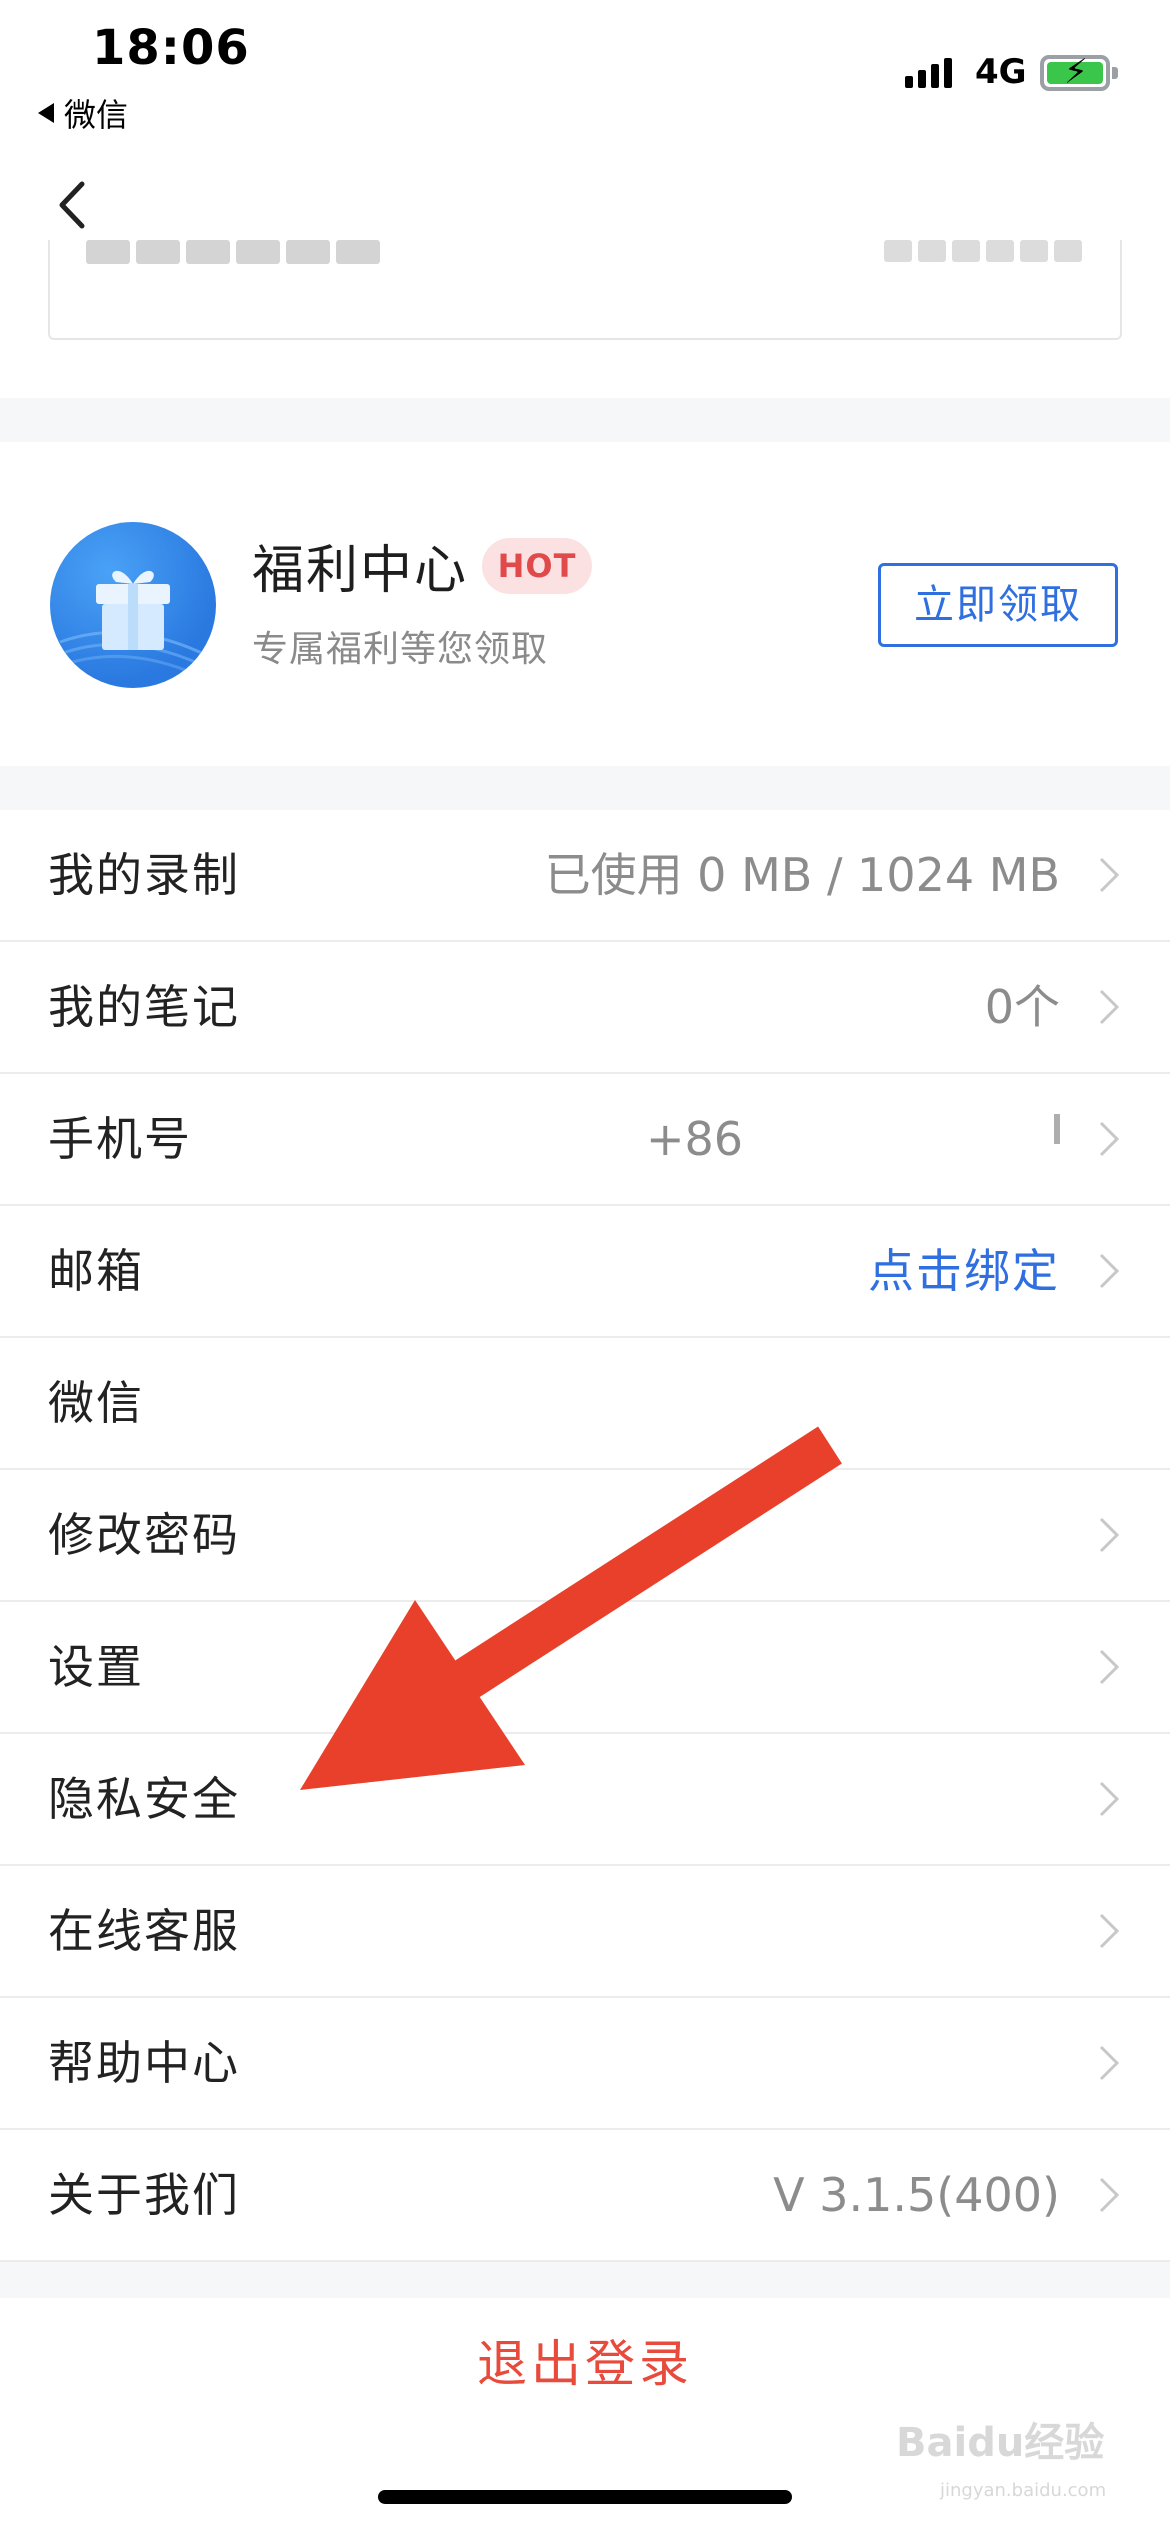  Describe the element at coordinates (585, 1536) in the screenshot. I see `row-change-password: 修改密码` at that location.